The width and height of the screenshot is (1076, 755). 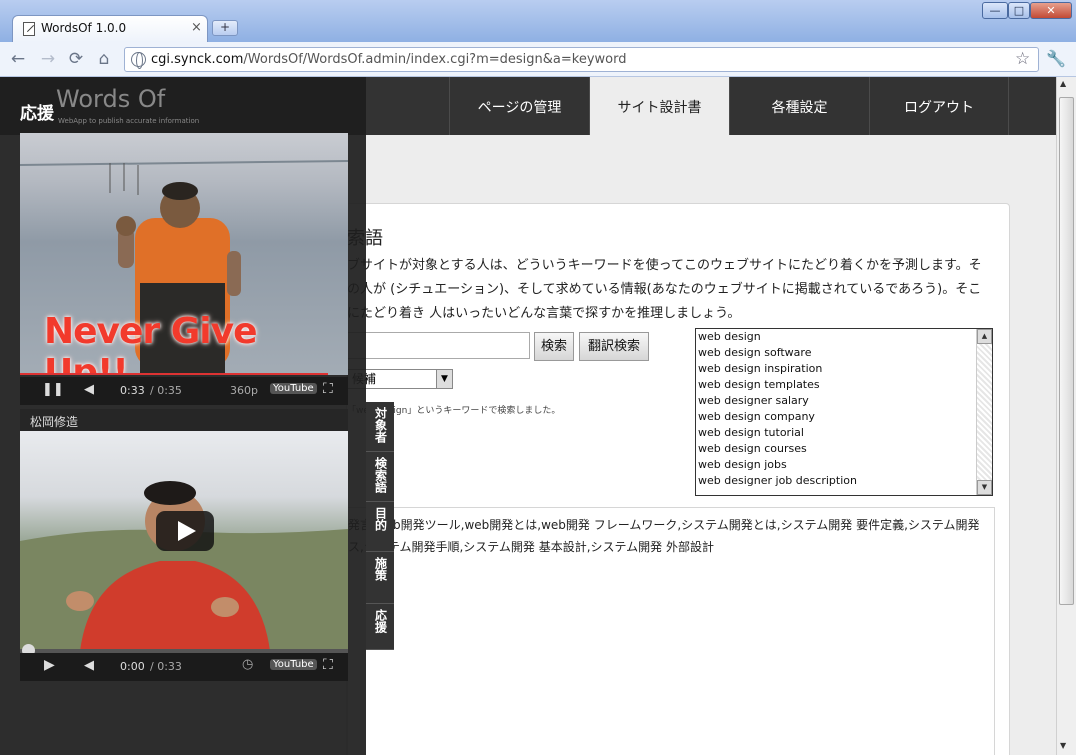 What do you see at coordinates (1022, 59) in the screenshot?
I see `bookmark-star-icon: ☆` at bounding box center [1022, 59].